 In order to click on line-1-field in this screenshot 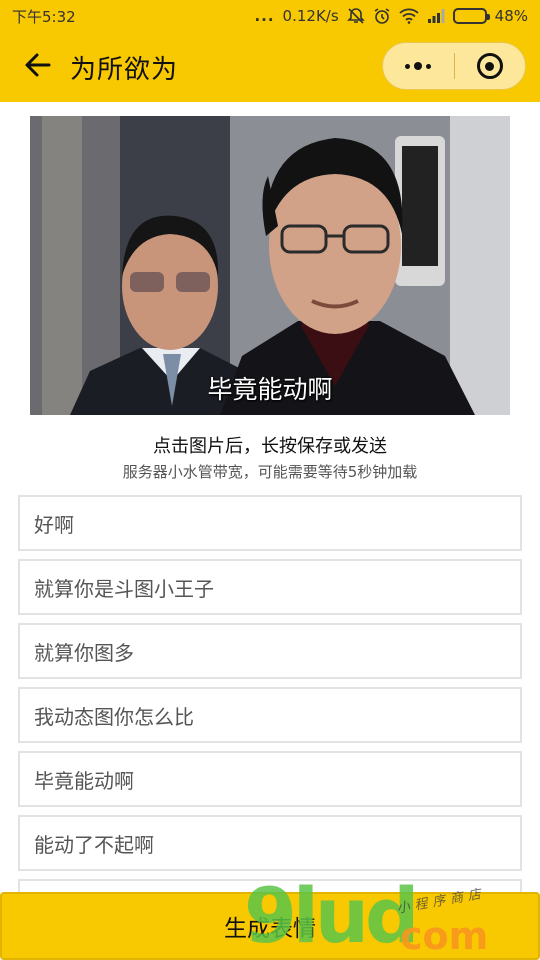, I will do `click(270, 523)`.